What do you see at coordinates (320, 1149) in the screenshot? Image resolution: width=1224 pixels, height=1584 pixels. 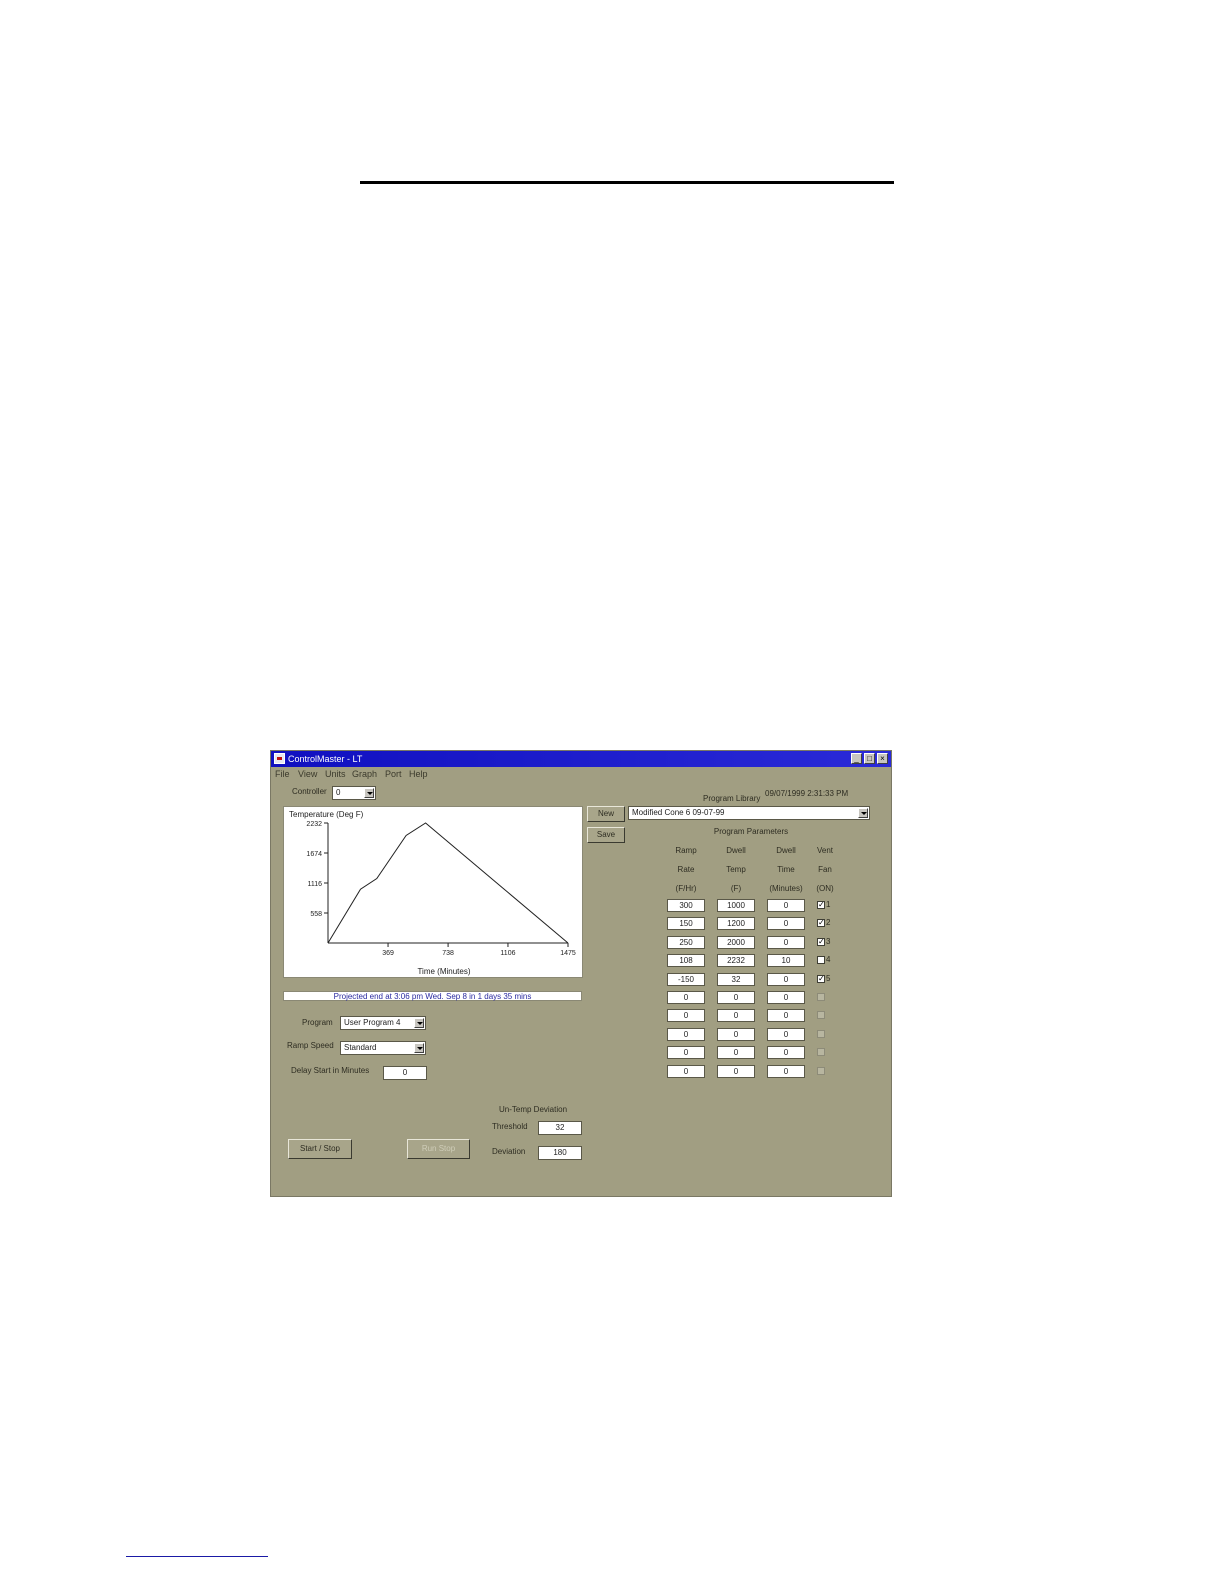 I see `start-stop-button: Start / Stop` at bounding box center [320, 1149].